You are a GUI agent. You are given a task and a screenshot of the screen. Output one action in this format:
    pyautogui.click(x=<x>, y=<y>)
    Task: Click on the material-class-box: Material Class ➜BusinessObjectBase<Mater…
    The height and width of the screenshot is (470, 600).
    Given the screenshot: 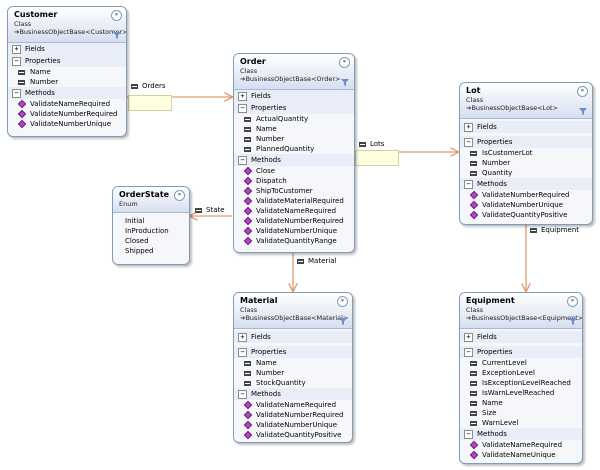 What is the action you would take?
    pyautogui.click(x=293, y=367)
    